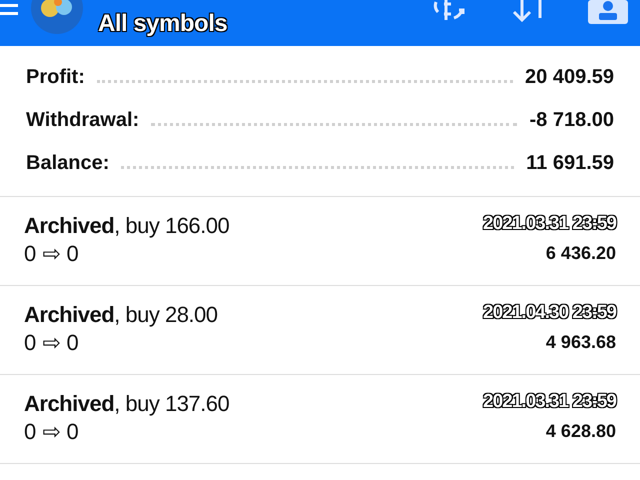 Image resolution: width=640 pixels, height=480 pixels. What do you see at coordinates (121, 315) in the screenshot?
I see `deal-description: Archived, buy 28.00` at bounding box center [121, 315].